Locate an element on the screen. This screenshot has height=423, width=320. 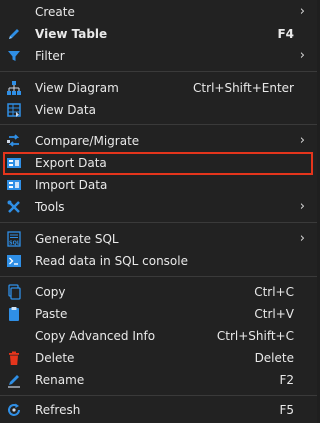
menu-item-copy-advanced-info: Copy Advanced Info Ctrl+Shift+C is located at coordinates (158, 336).